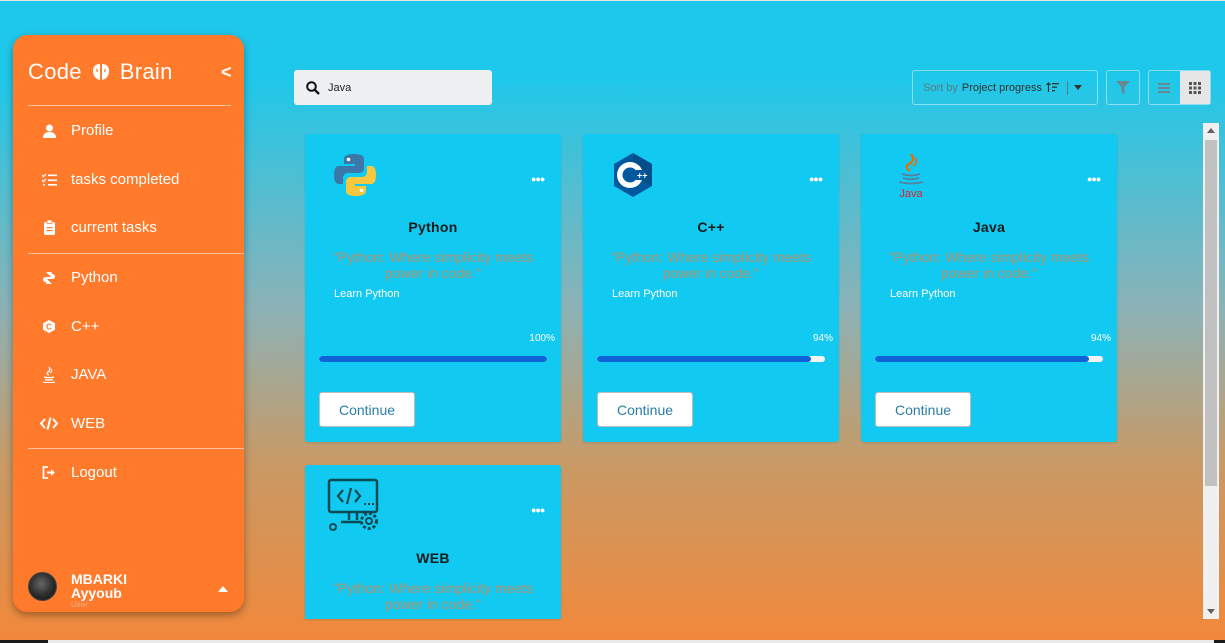 The image size is (1225, 643). I want to click on list-view-button, so click(1164, 87).